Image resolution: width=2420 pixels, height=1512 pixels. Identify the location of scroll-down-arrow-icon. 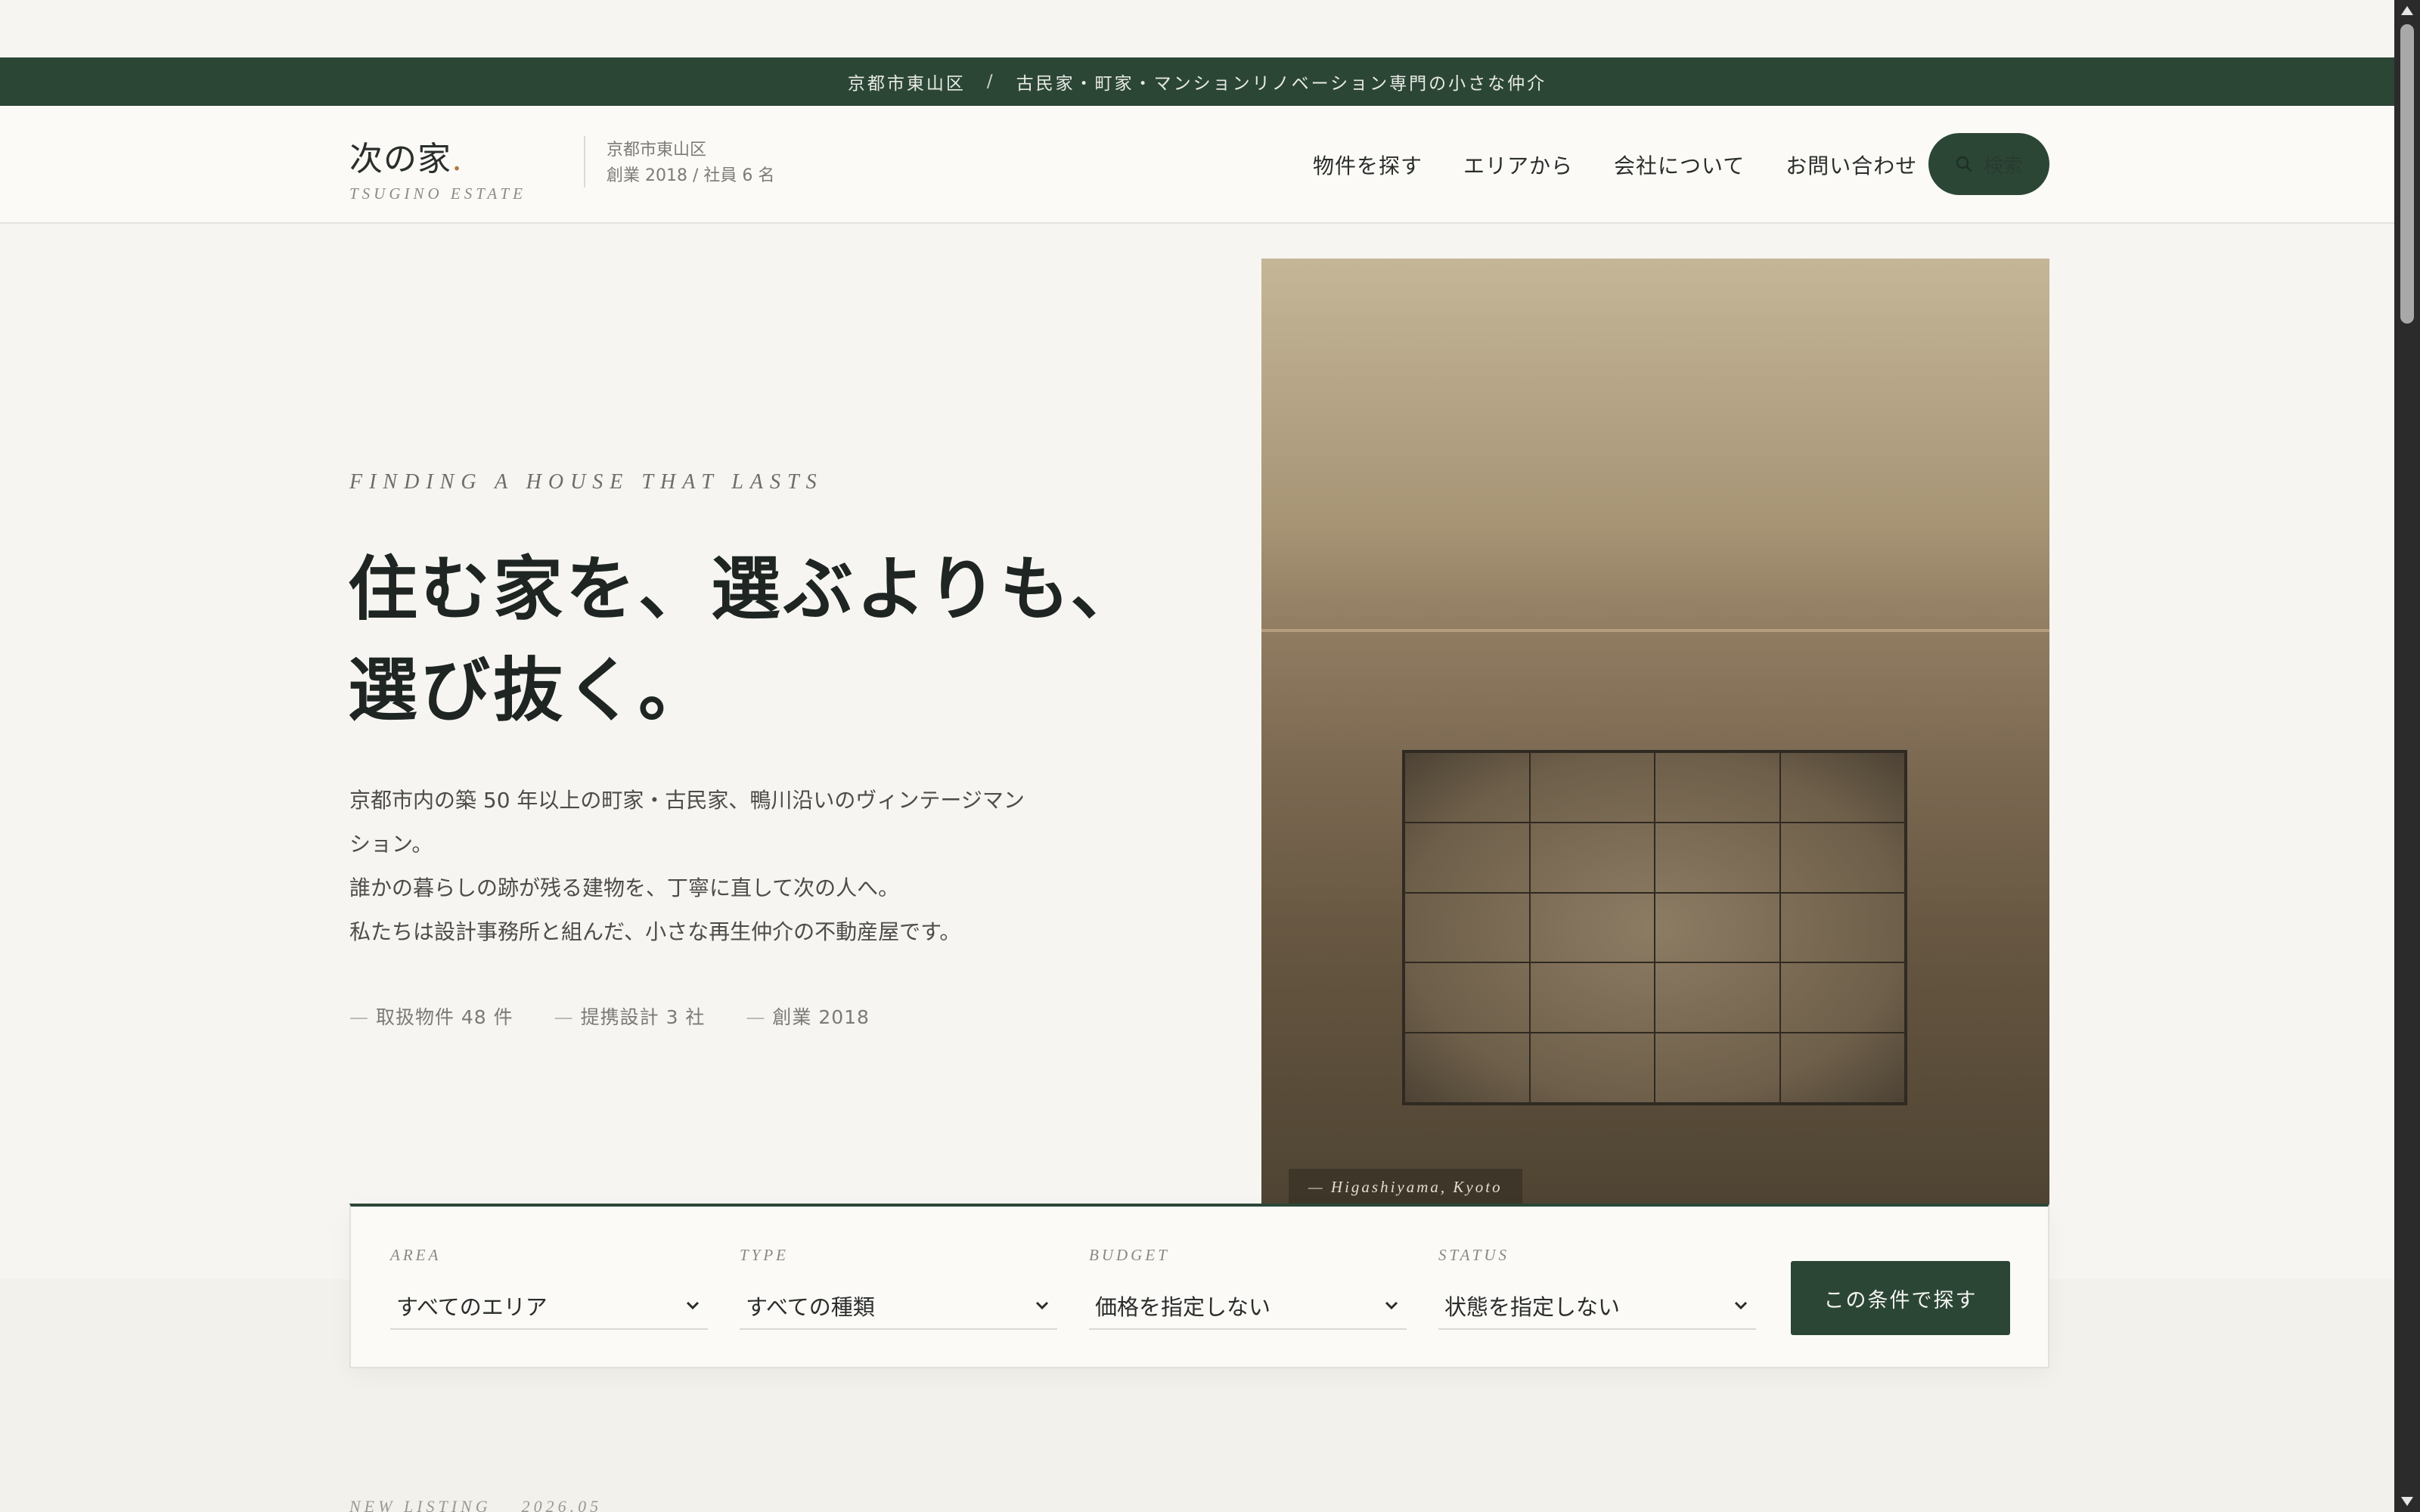
(2407, 1501).